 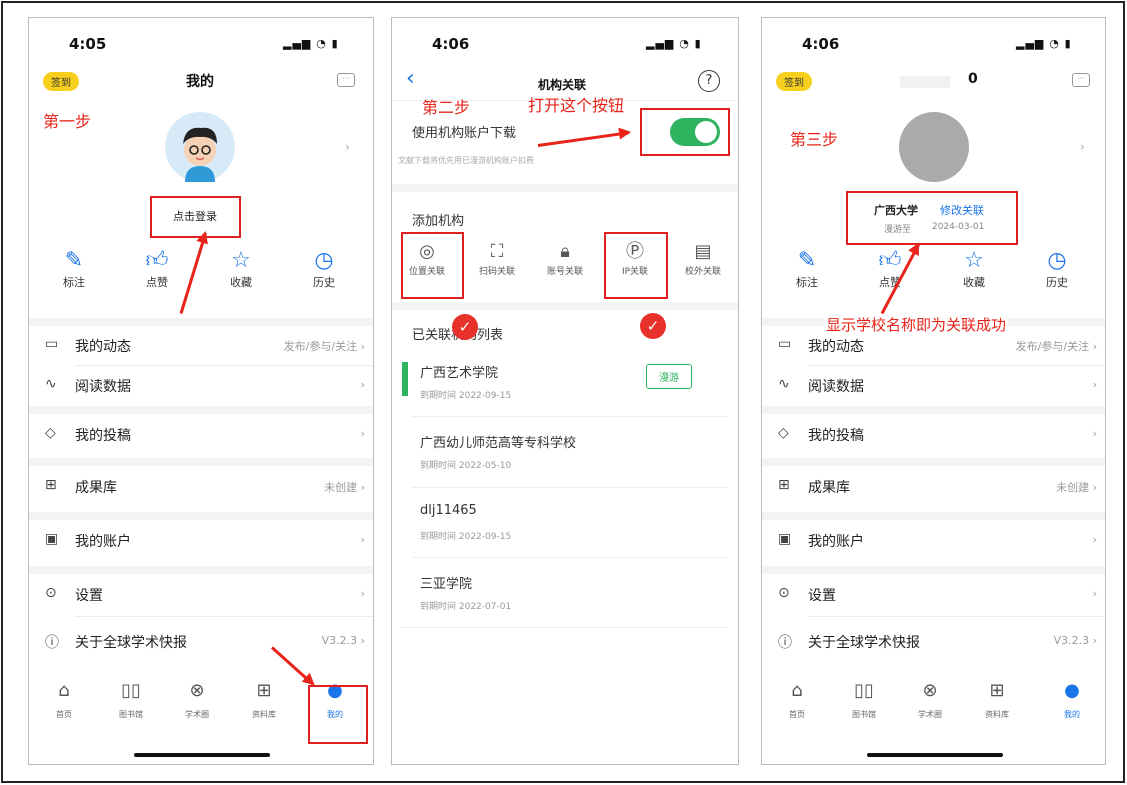 What do you see at coordinates (576, 105) in the screenshot?
I see `annotation-text: 打开这个按钮` at bounding box center [576, 105].